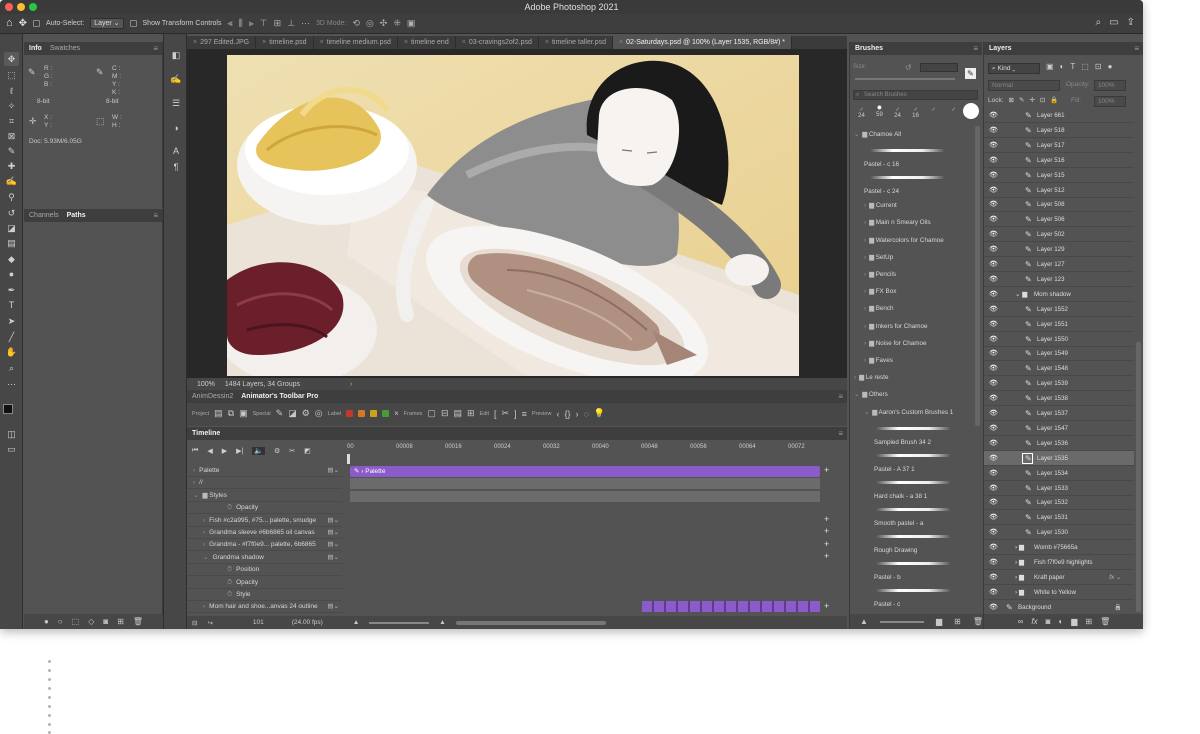 The image size is (1200, 734). I want to click on label-color-red, so click(350, 413).